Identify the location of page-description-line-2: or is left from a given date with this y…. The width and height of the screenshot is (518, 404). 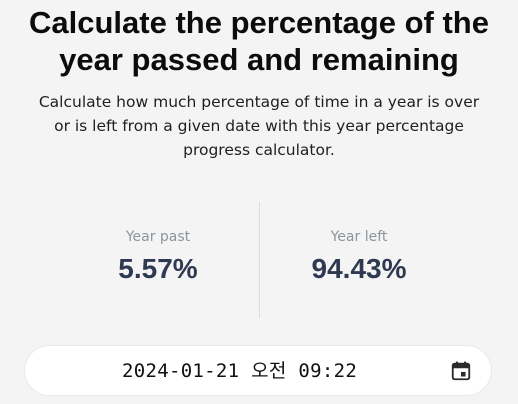
(259, 126).